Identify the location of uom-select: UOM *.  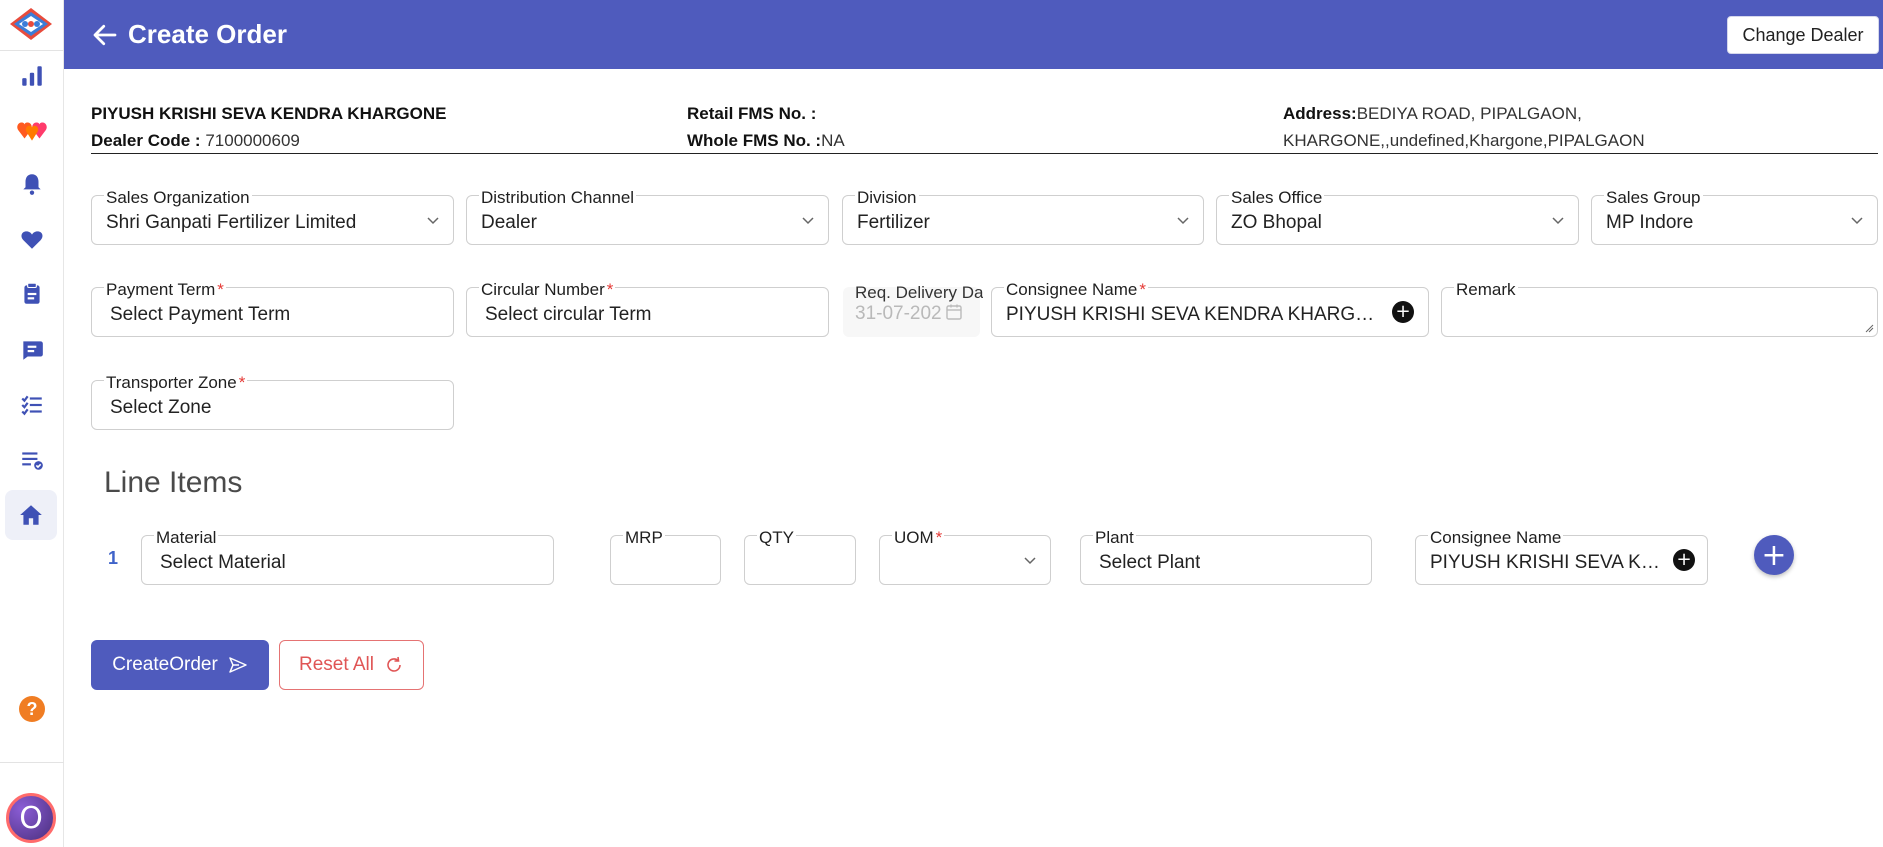
(965, 556).